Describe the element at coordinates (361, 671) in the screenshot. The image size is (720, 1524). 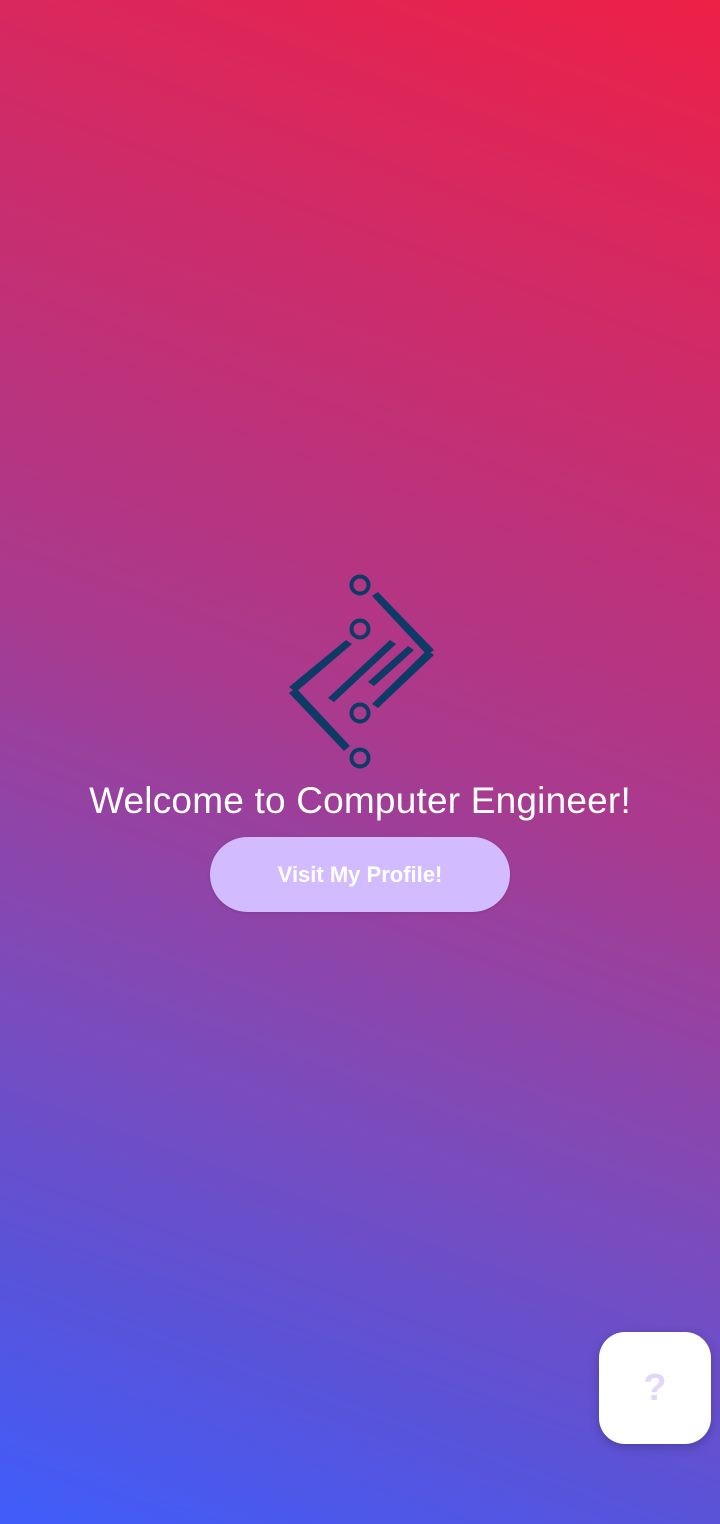
I see `circuit-diamond-logo-icon` at that location.